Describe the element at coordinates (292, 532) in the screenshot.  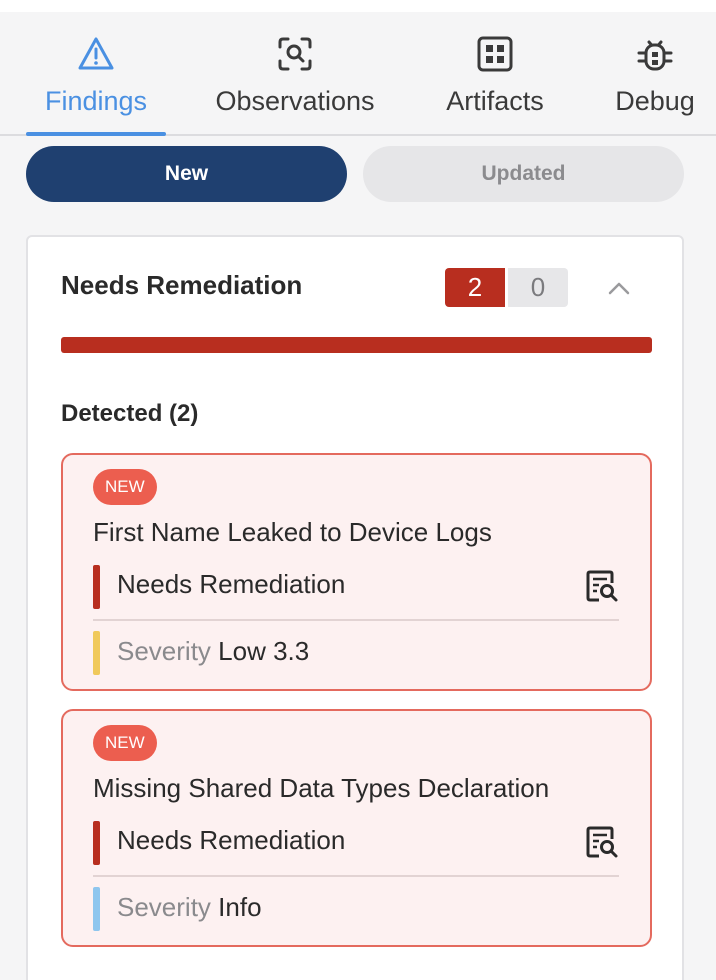
I see `finding-title: First Name Leaked to Device Logs` at that location.